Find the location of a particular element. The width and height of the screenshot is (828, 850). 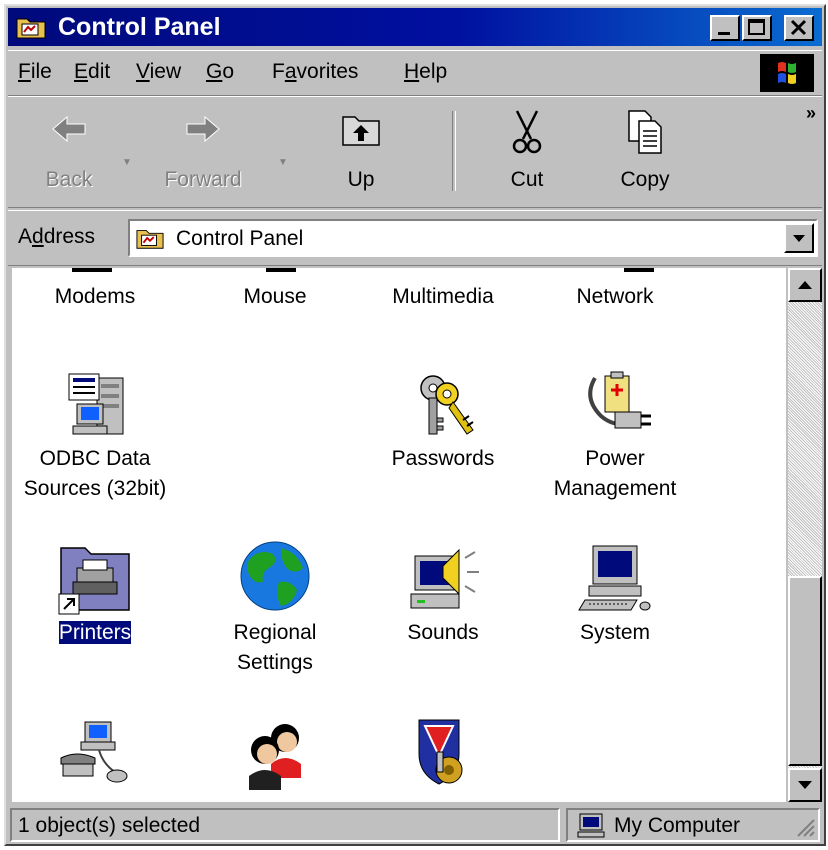

item-system: System is located at coordinates (615, 593).